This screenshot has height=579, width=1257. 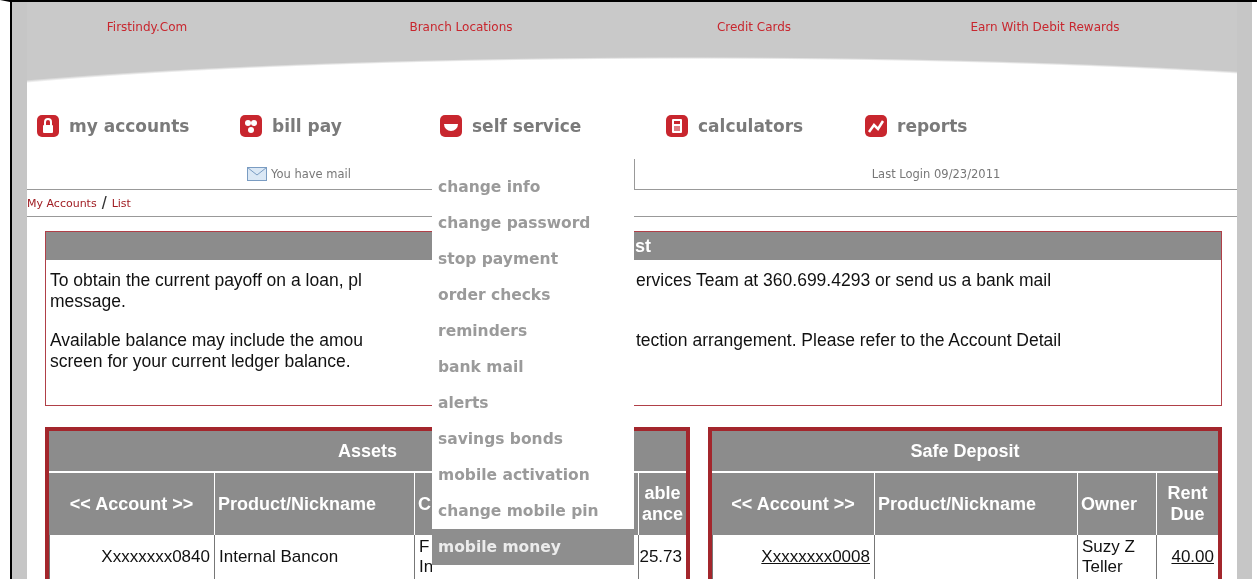 What do you see at coordinates (876, 126) in the screenshot?
I see `chart-icon` at bounding box center [876, 126].